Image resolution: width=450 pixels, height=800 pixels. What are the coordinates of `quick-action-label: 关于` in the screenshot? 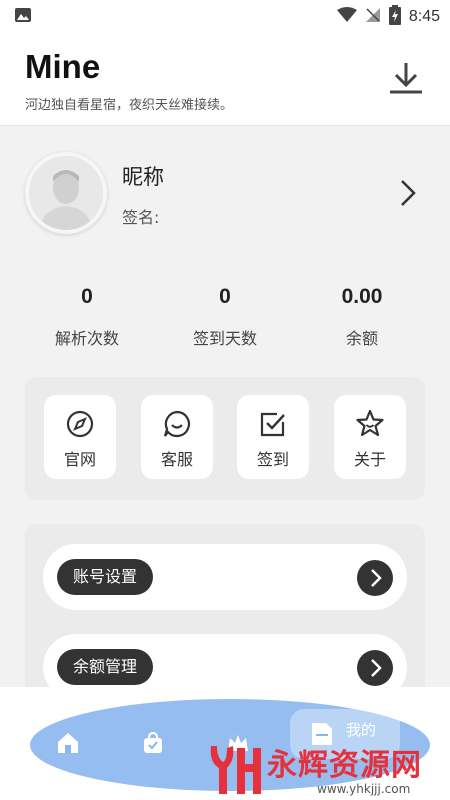 It's located at (369, 459).